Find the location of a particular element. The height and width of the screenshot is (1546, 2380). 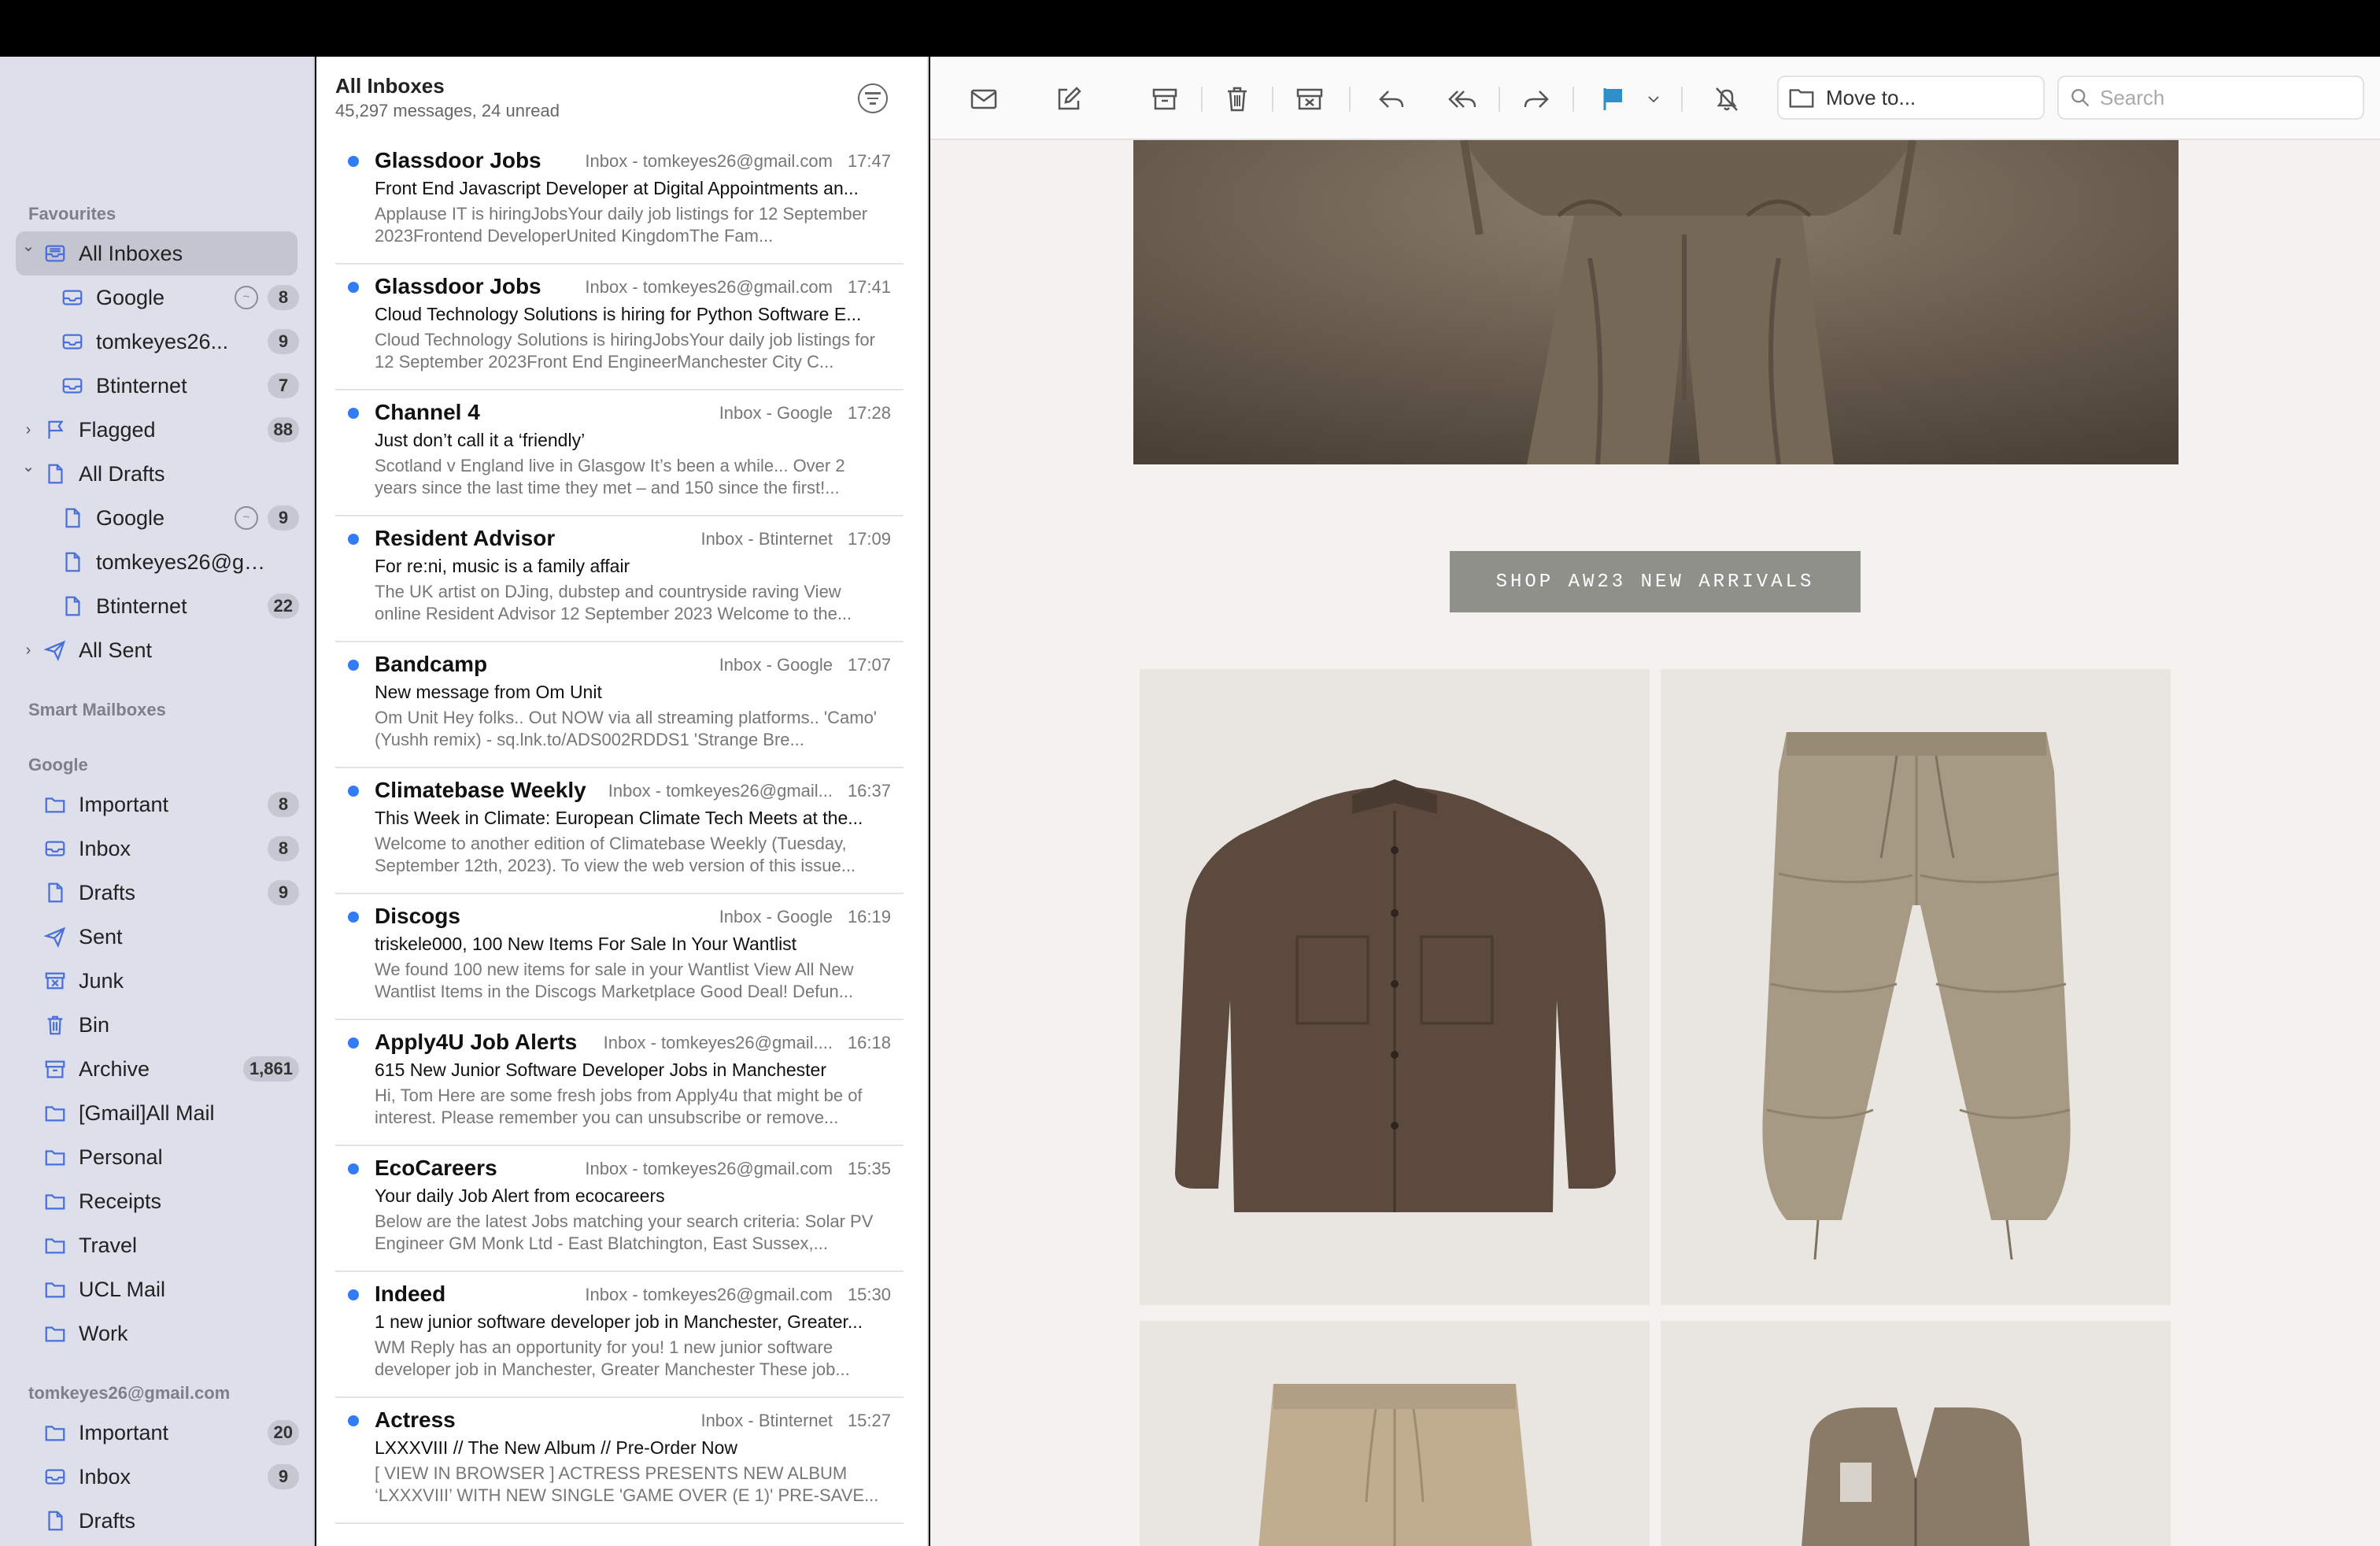

search-field is located at coordinates (2210, 98).